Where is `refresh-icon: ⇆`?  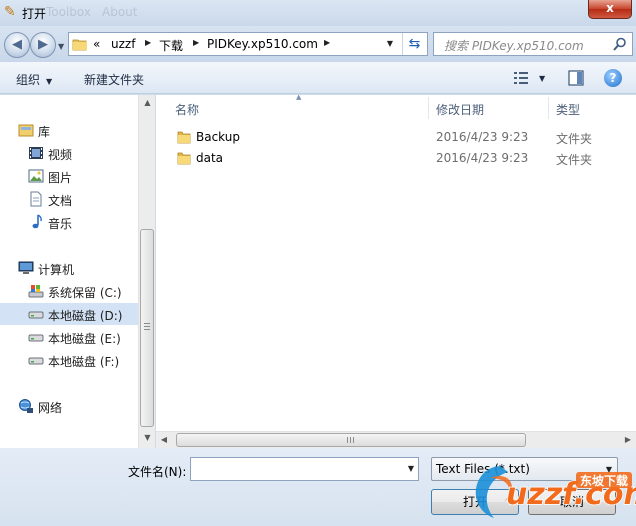 refresh-icon: ⇆ is located at coordinates (414, 44).